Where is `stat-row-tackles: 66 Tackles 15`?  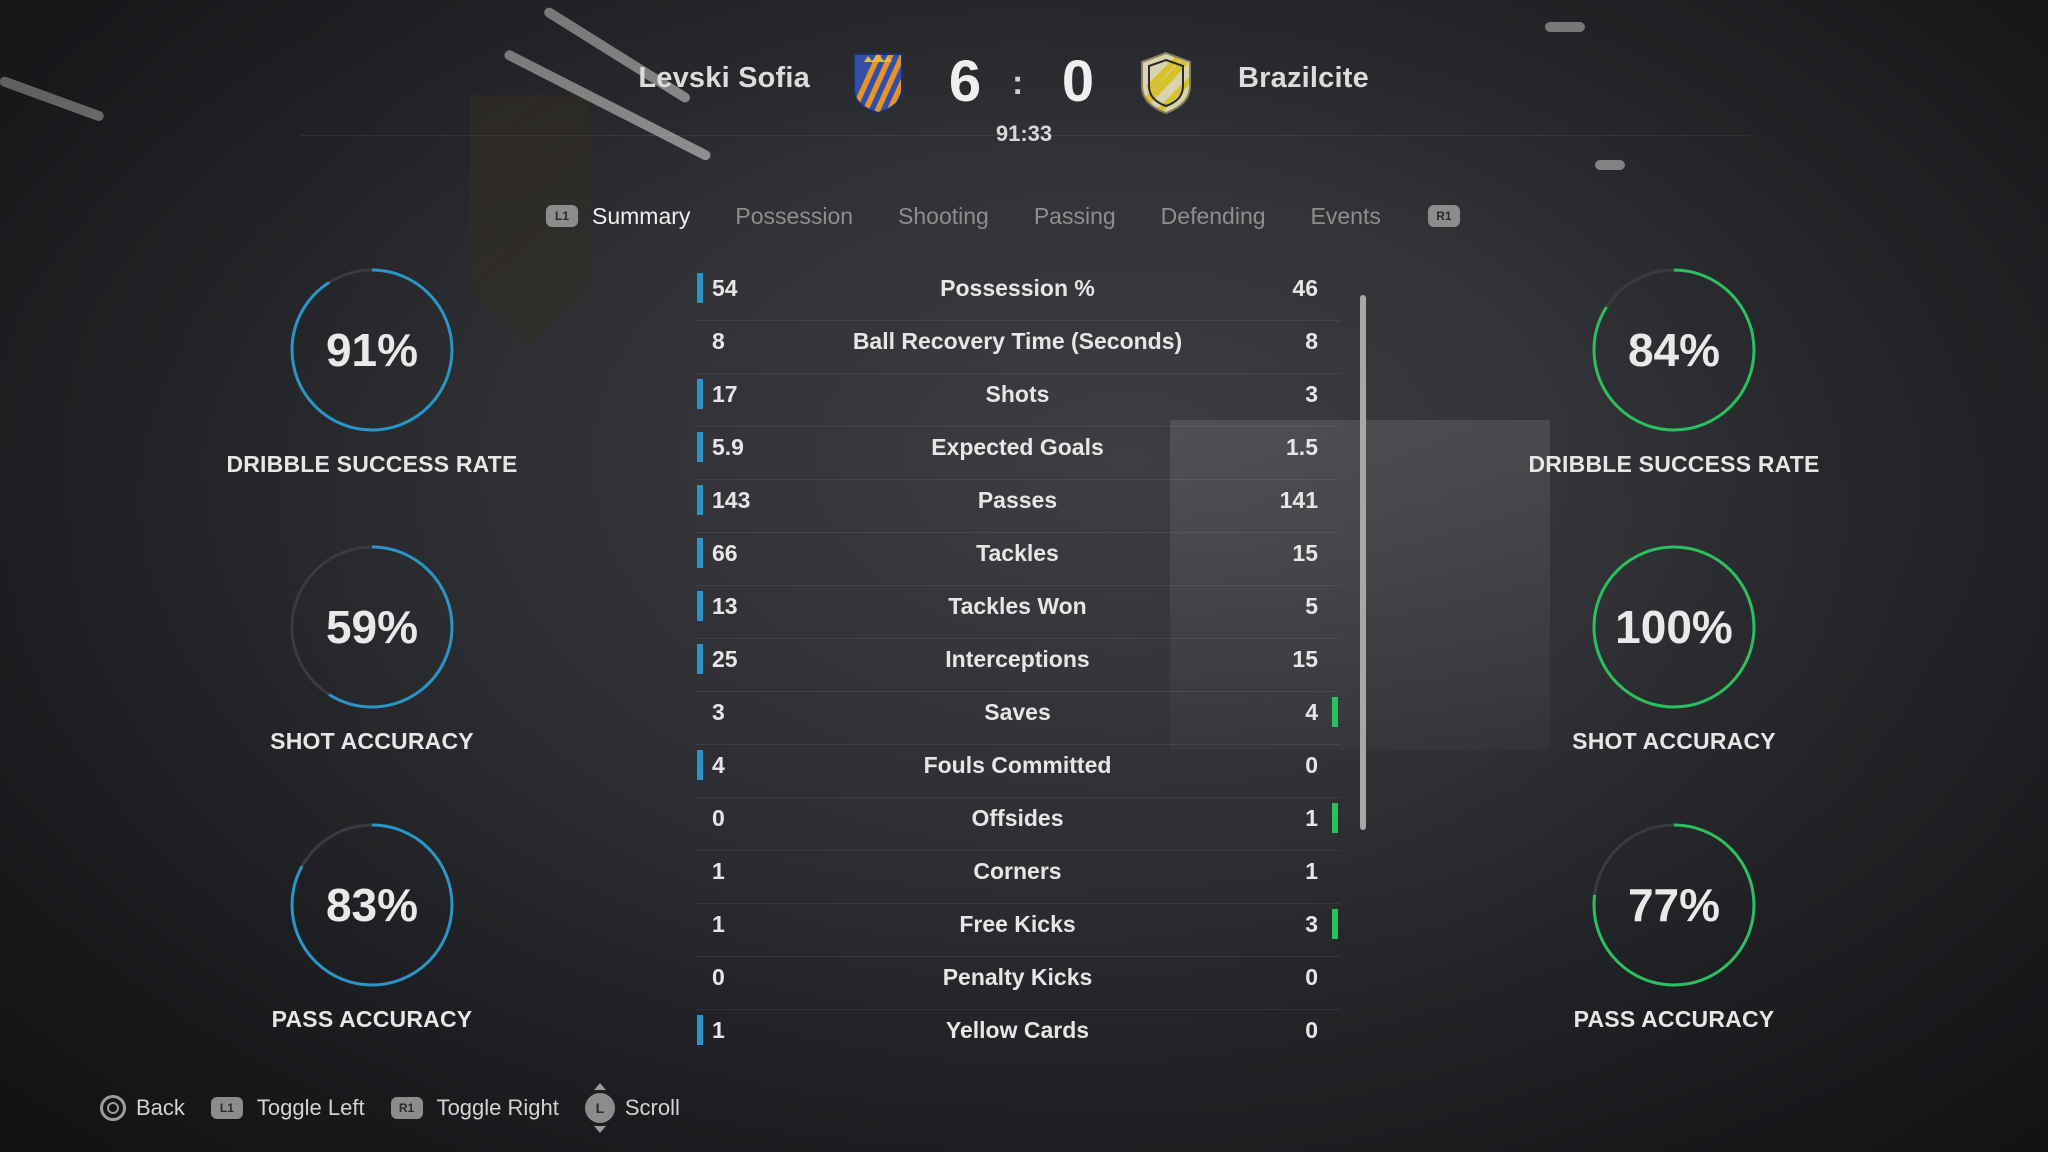
stat-row-tackles: 66 Tackles 15 is located at coordinates (1017, 559).